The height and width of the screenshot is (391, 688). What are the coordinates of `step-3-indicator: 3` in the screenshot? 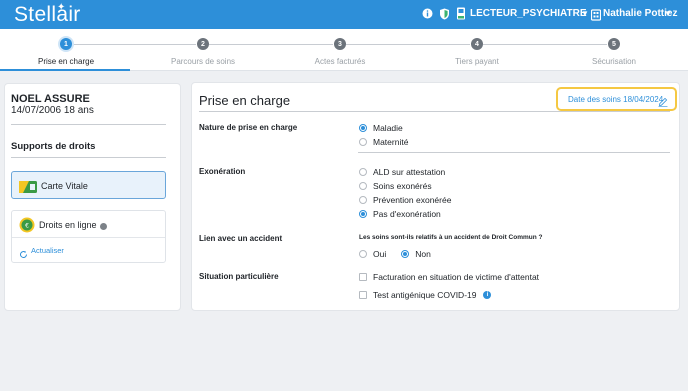 It's located at (340, 44).